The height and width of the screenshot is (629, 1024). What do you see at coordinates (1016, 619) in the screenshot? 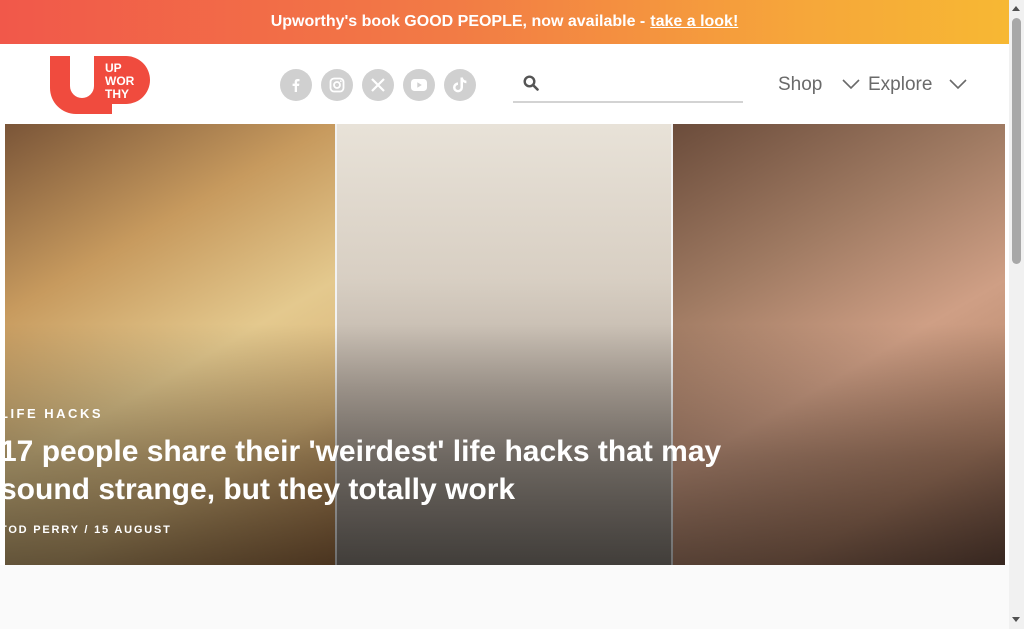
I see `scroll-down-arrow-icon` at bounding box center [1016, 619].